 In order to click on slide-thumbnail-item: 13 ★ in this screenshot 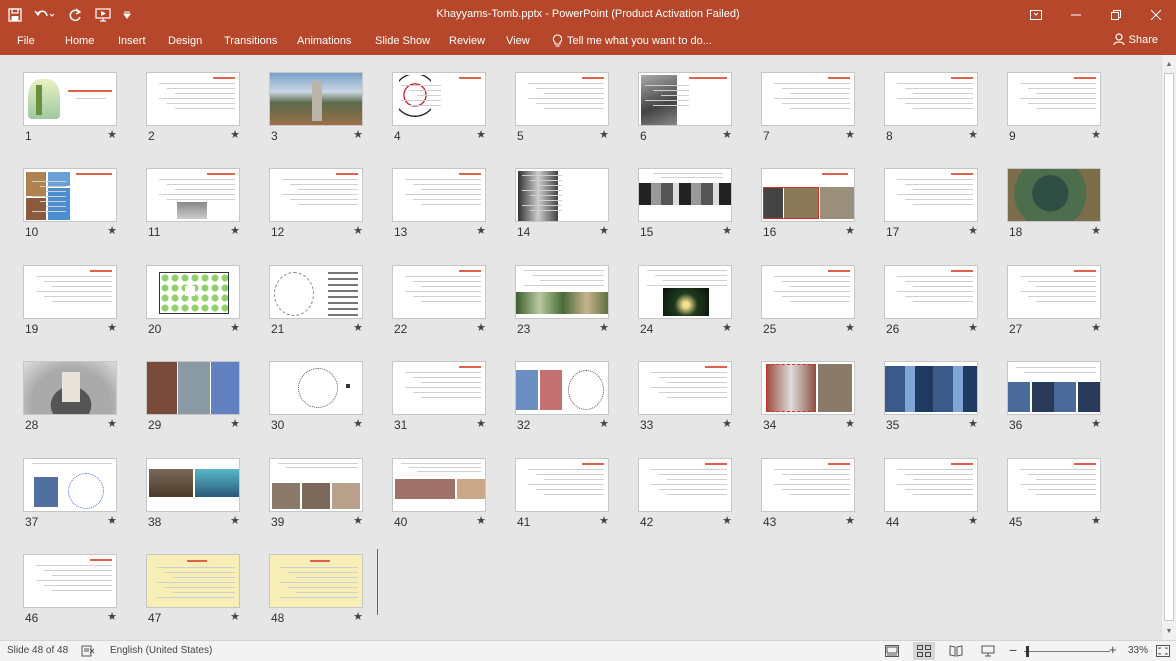, I will do `click(439, 210)`.